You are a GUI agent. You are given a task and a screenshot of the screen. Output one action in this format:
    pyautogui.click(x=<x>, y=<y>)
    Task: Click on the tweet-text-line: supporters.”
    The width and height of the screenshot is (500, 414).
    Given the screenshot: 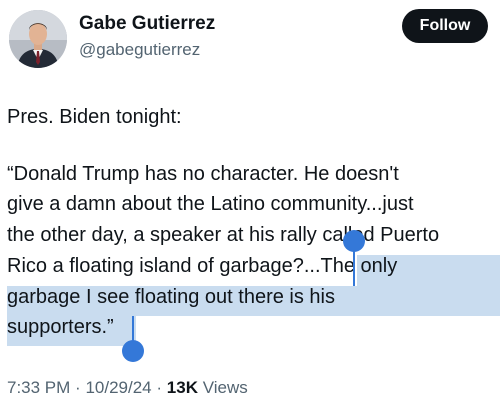 What is the action you would take?
    pyautogui.click(x=60, y=327)
    